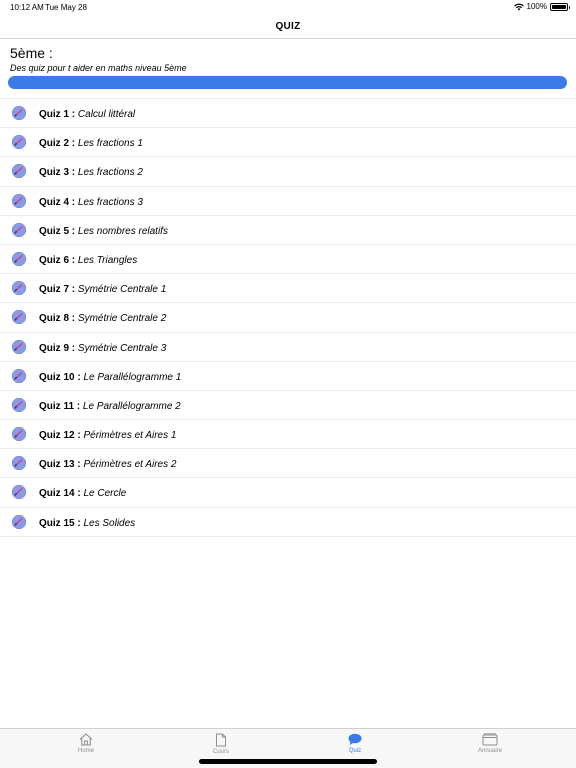  I want to click on quiz-text: Quiz 1 : Calcul littéral, so click(87, 114).